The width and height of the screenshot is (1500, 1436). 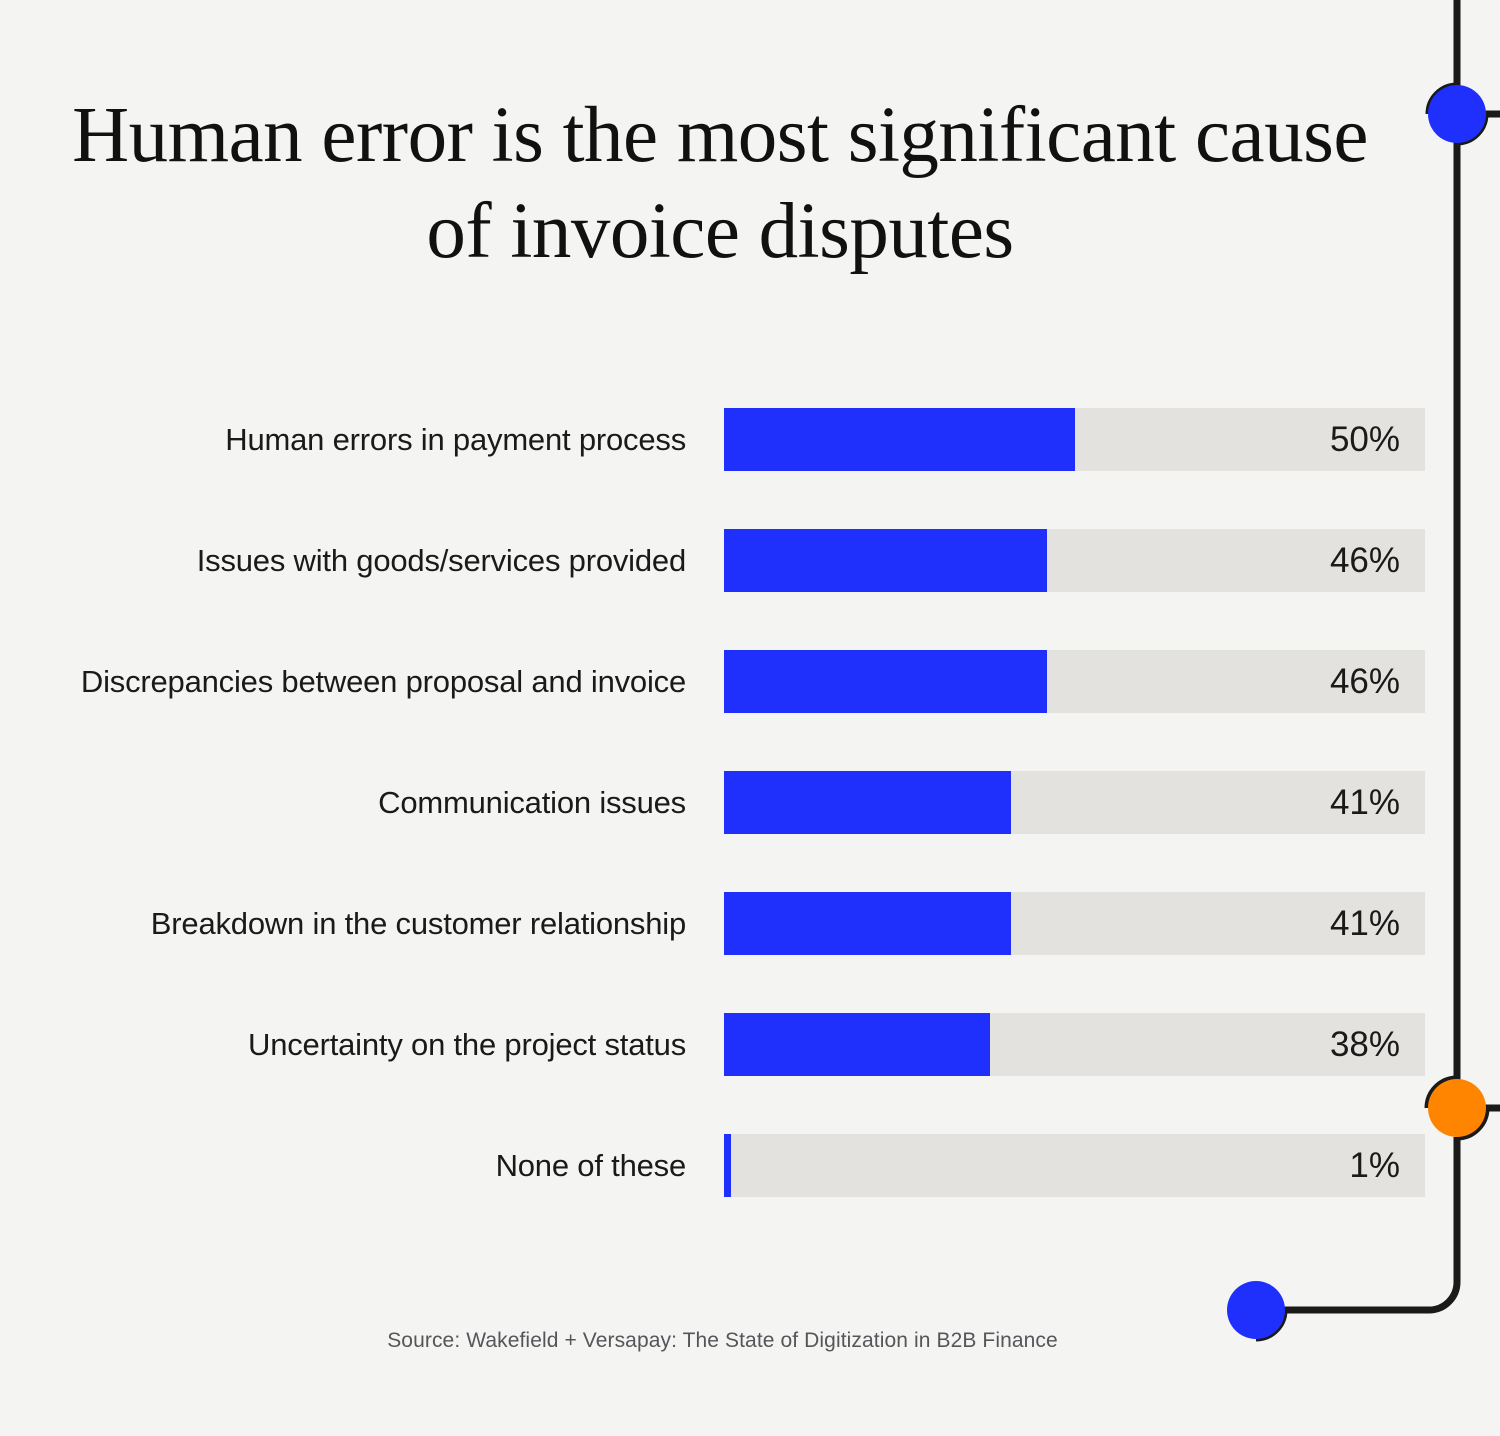 I want to click on bar-category-label: Breakdown in the customer relationship, so click(x=418, y=923).